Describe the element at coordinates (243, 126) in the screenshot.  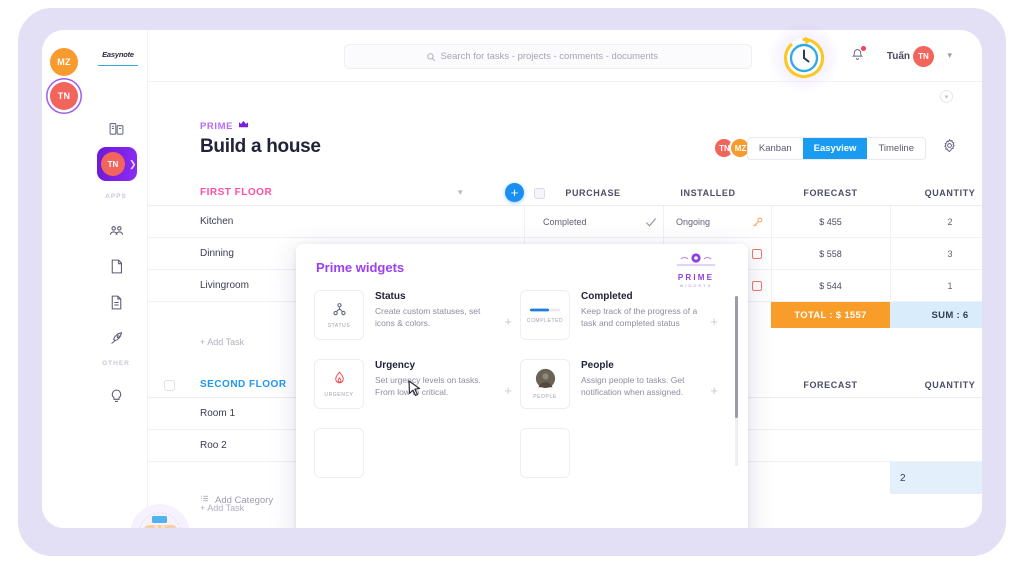
I see `crown-icon` at that location.